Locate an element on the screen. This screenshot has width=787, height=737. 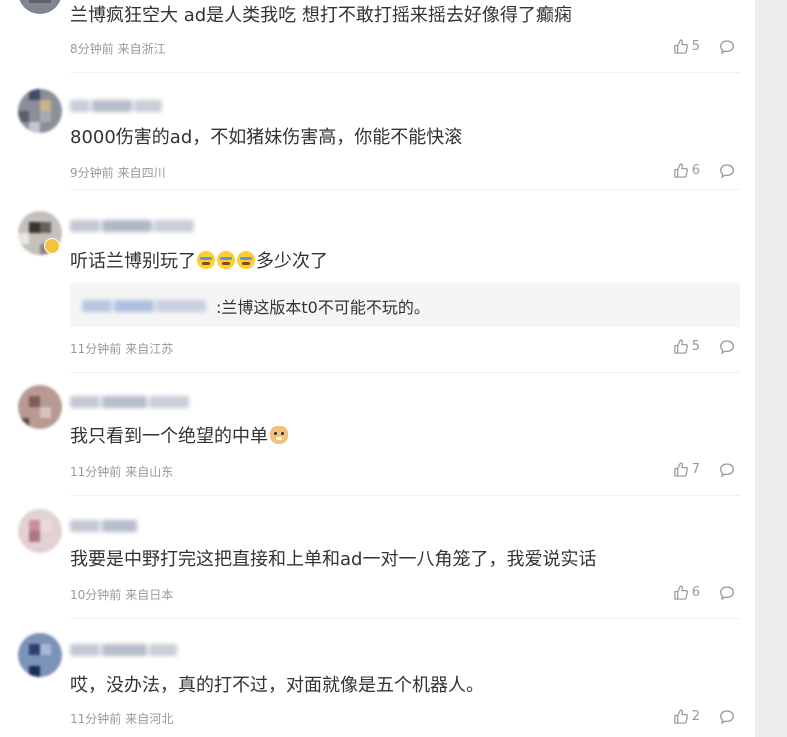
comment-text: 哎，没办法，真的打不过，对面就像是五个机器人。 is located at coordinates (277, 685).